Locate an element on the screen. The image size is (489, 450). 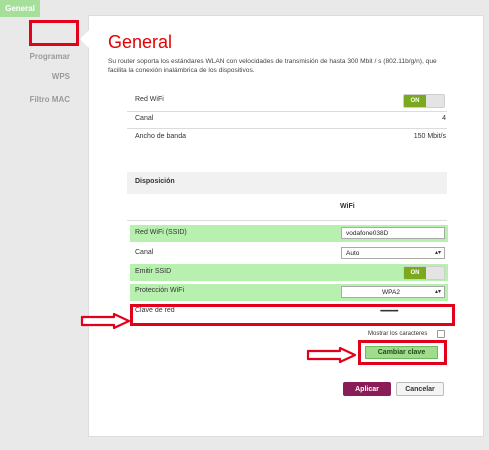
sidebar-item-general: General is located at coordinates (20, 8).